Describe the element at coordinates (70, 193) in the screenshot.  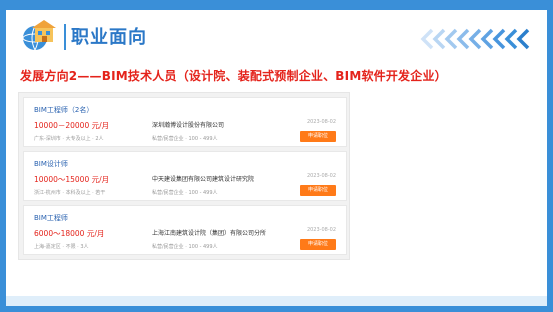
I see `job-meta: 浙江-杭州市 · 本科及以上 · 若干` at that location.